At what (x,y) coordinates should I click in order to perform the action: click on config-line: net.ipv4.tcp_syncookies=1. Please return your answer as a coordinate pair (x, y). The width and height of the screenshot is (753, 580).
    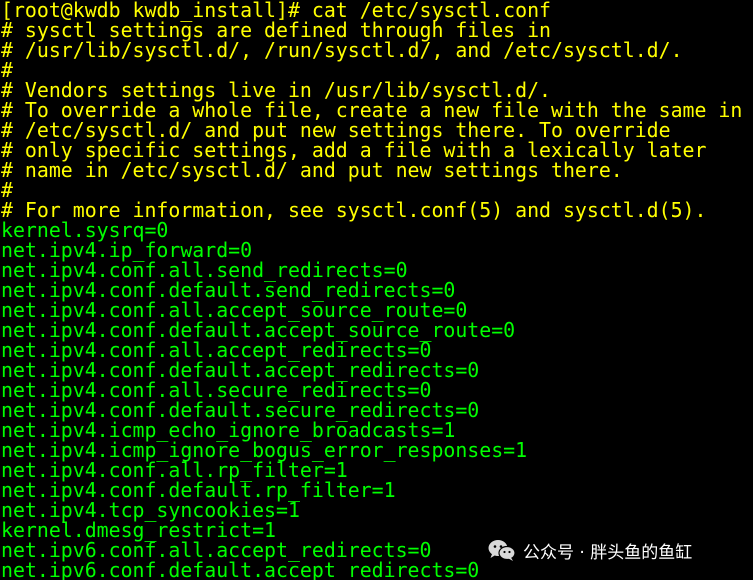
    Looking at the image, I should click on (150, 510).